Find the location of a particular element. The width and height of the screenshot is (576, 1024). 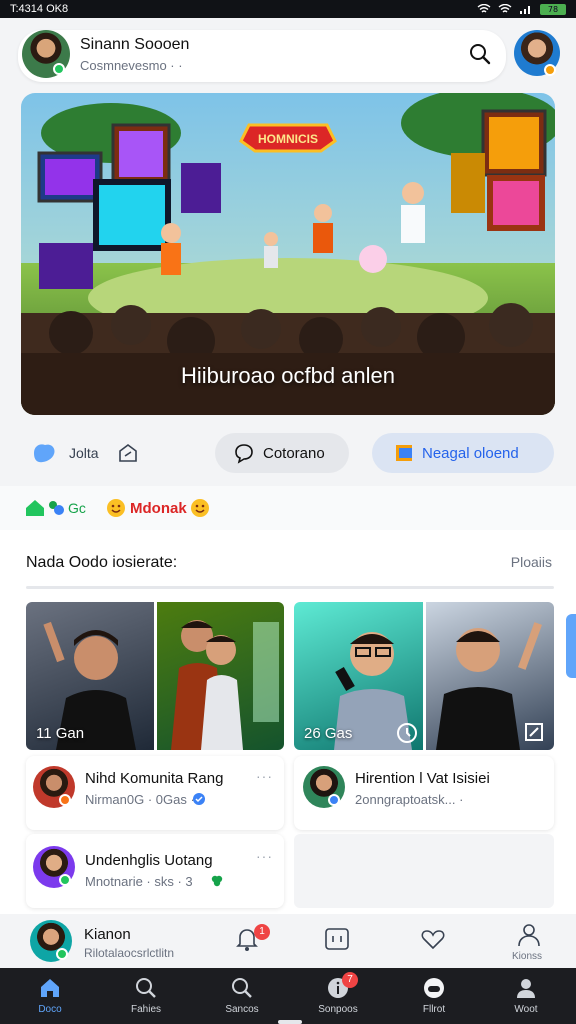

hero-caption: Hiiburoao ocfbd anlen is located at coordinates (288, 375).